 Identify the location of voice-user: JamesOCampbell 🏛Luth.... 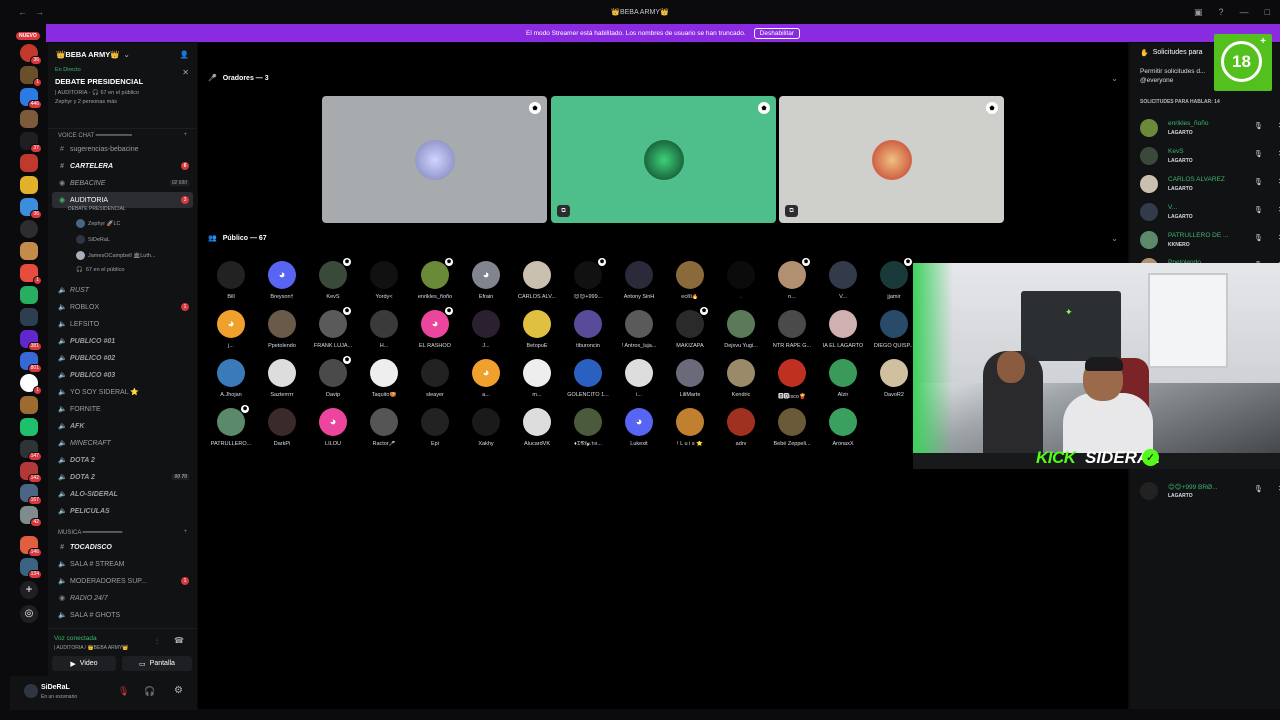
(116, 255).